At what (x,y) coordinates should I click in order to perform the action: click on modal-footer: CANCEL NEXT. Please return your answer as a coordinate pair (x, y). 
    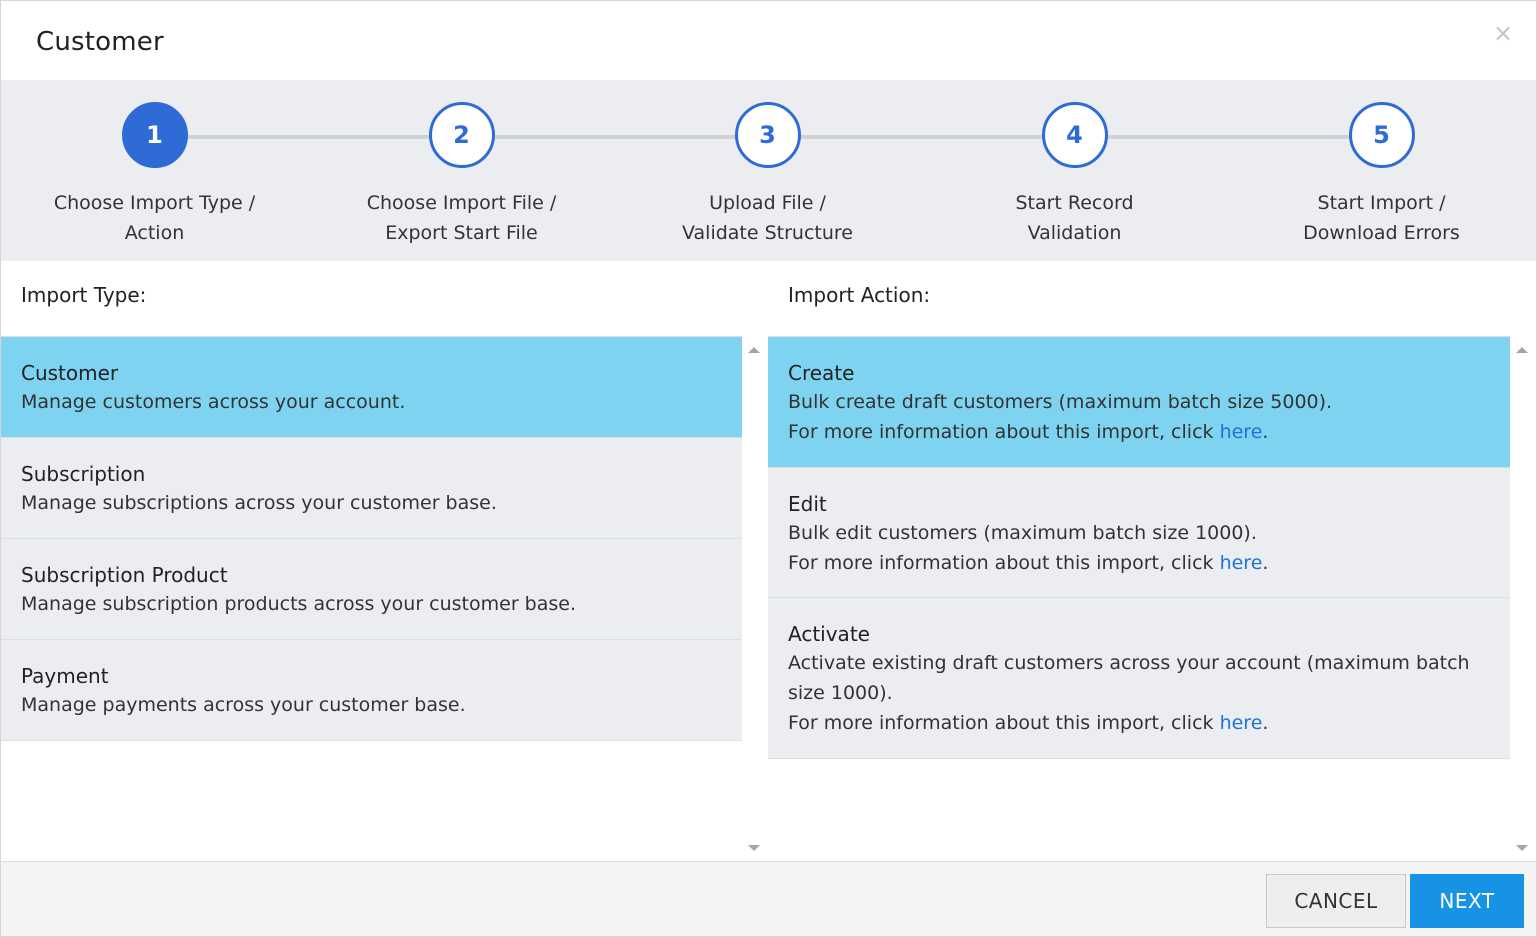
    Looking at the image, I should click on (768, 898).